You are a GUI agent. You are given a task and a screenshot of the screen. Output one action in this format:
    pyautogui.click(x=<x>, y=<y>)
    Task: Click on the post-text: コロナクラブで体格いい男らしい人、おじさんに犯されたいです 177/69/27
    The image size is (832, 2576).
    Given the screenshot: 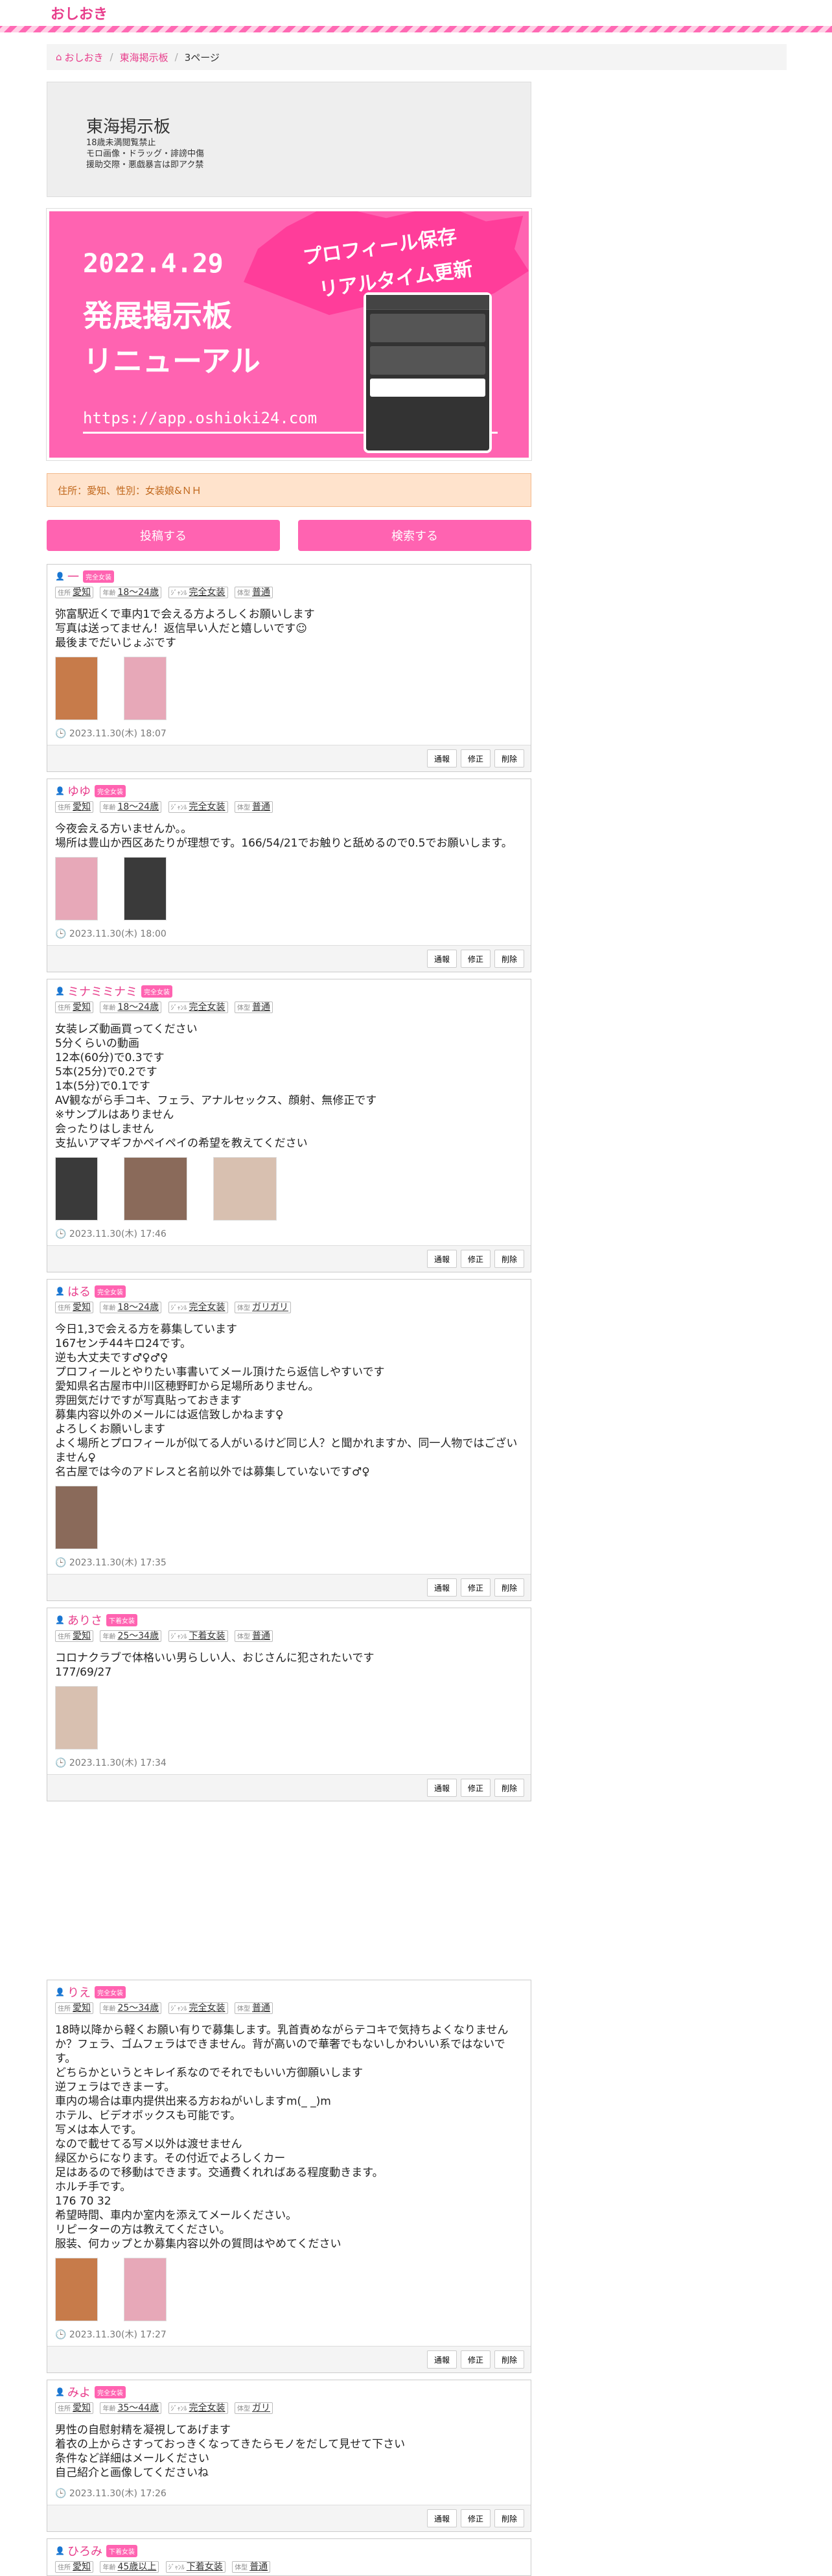 What is the action you would take?
    pyautogui.click(x=215, y=1665)
    